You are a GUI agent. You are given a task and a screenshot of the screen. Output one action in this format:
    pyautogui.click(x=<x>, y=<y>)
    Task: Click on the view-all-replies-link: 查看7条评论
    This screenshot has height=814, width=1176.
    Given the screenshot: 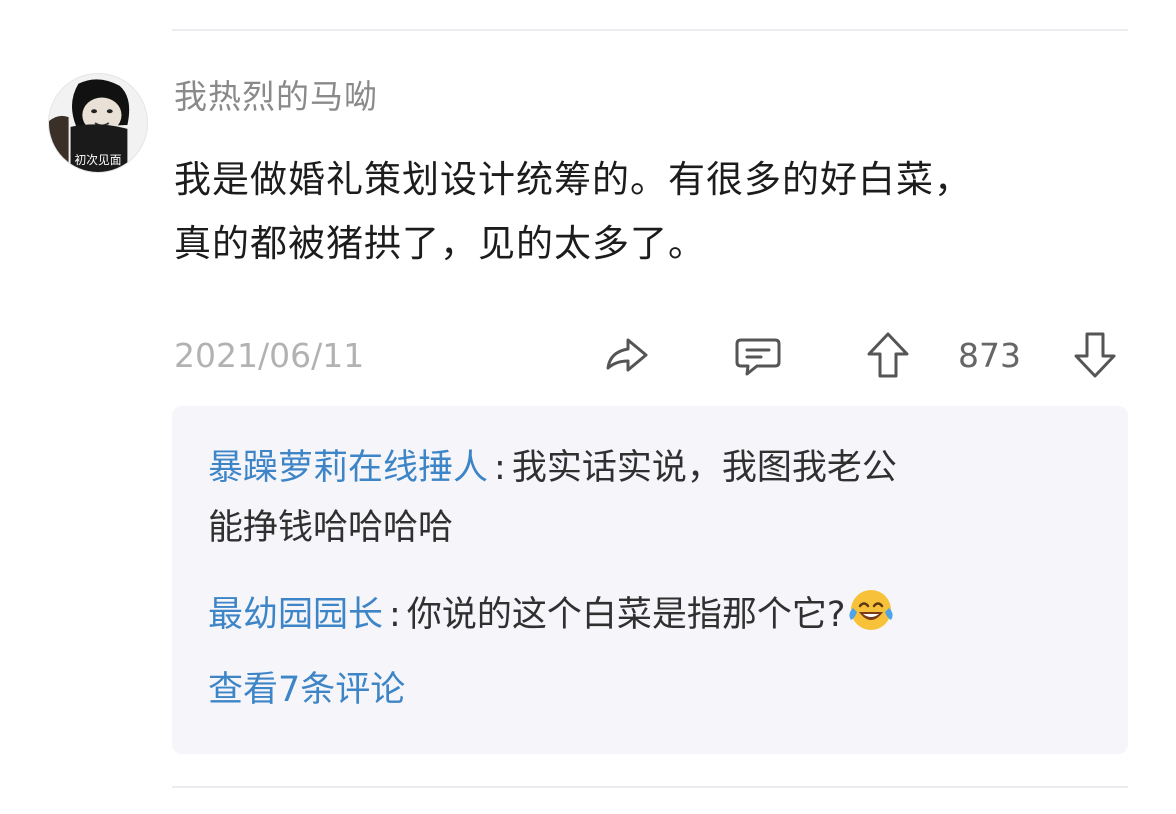 What is the action you would take?
    pyautogui.click(x=306, y=690)
    